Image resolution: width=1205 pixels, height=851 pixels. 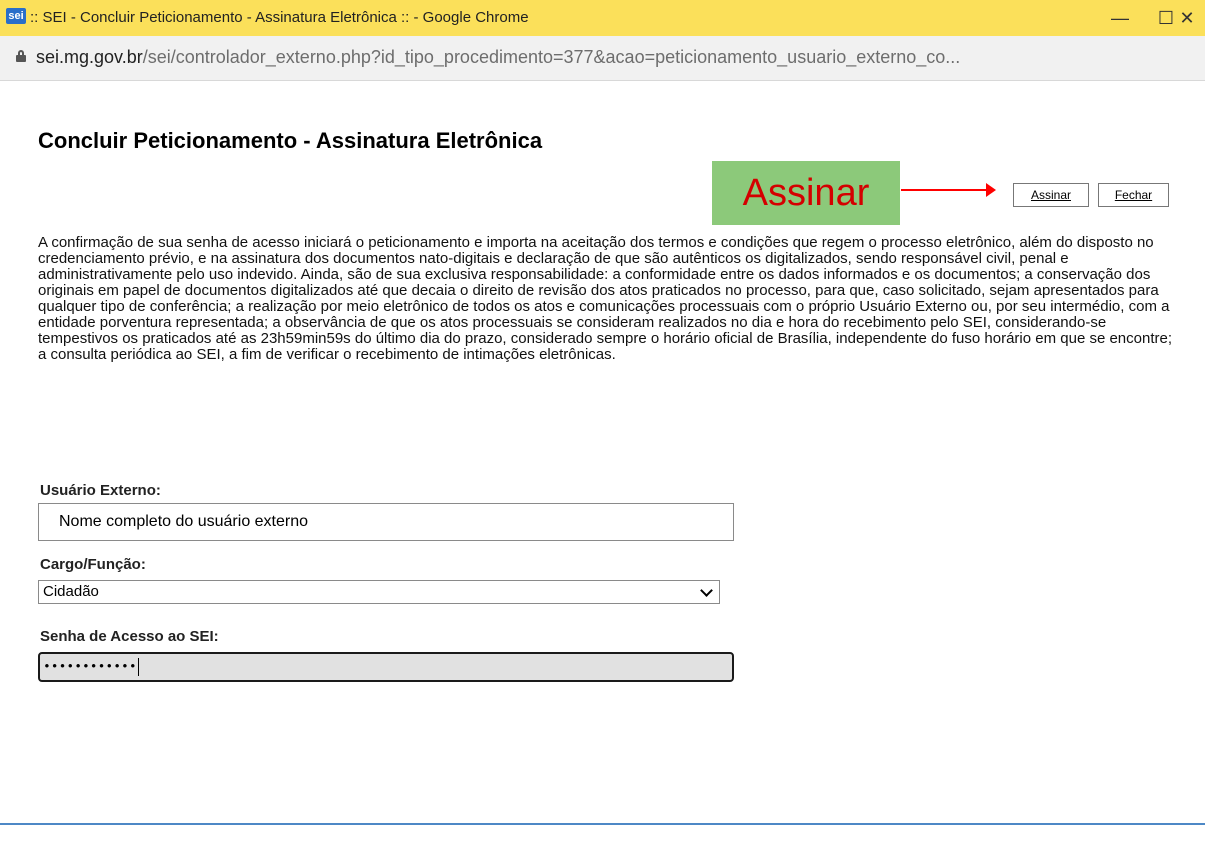 I want to click on minimize-icon: —, so click(x=1120, y=18).